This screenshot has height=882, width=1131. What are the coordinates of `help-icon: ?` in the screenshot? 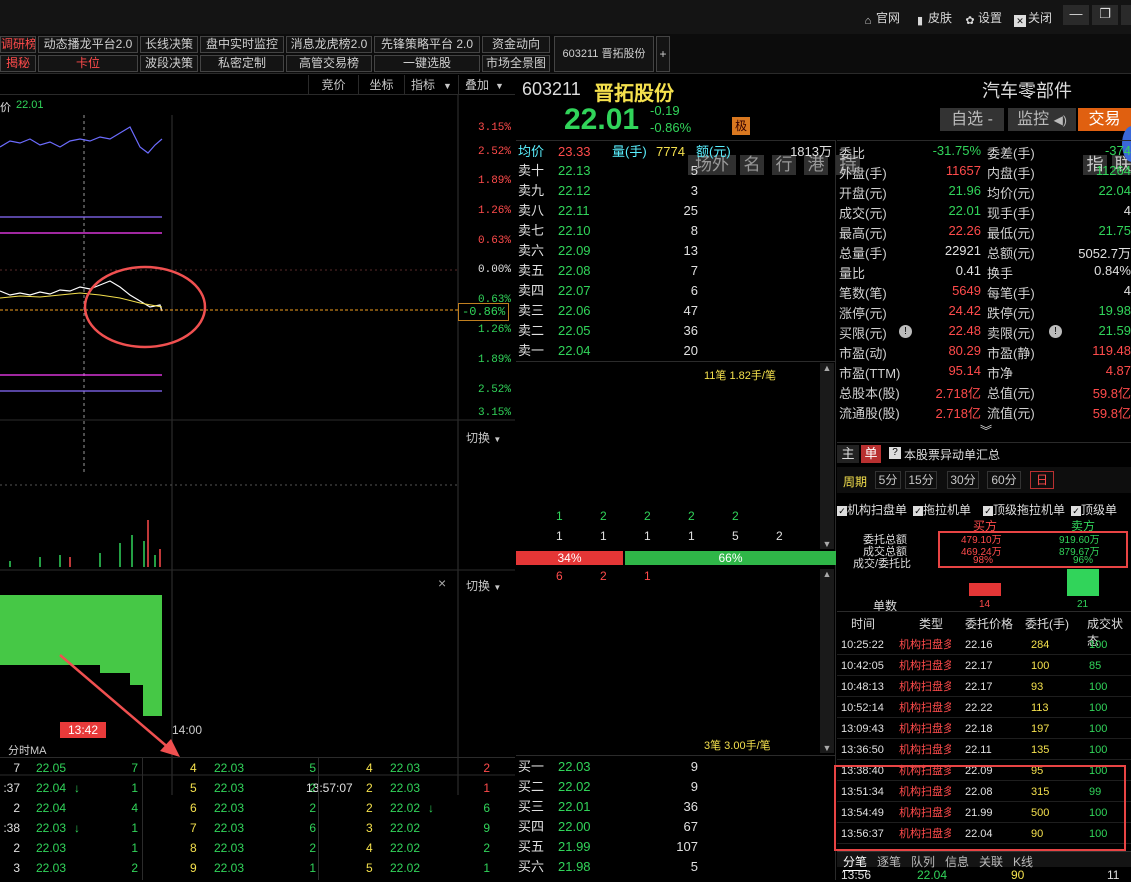 It's located at (895, 453).